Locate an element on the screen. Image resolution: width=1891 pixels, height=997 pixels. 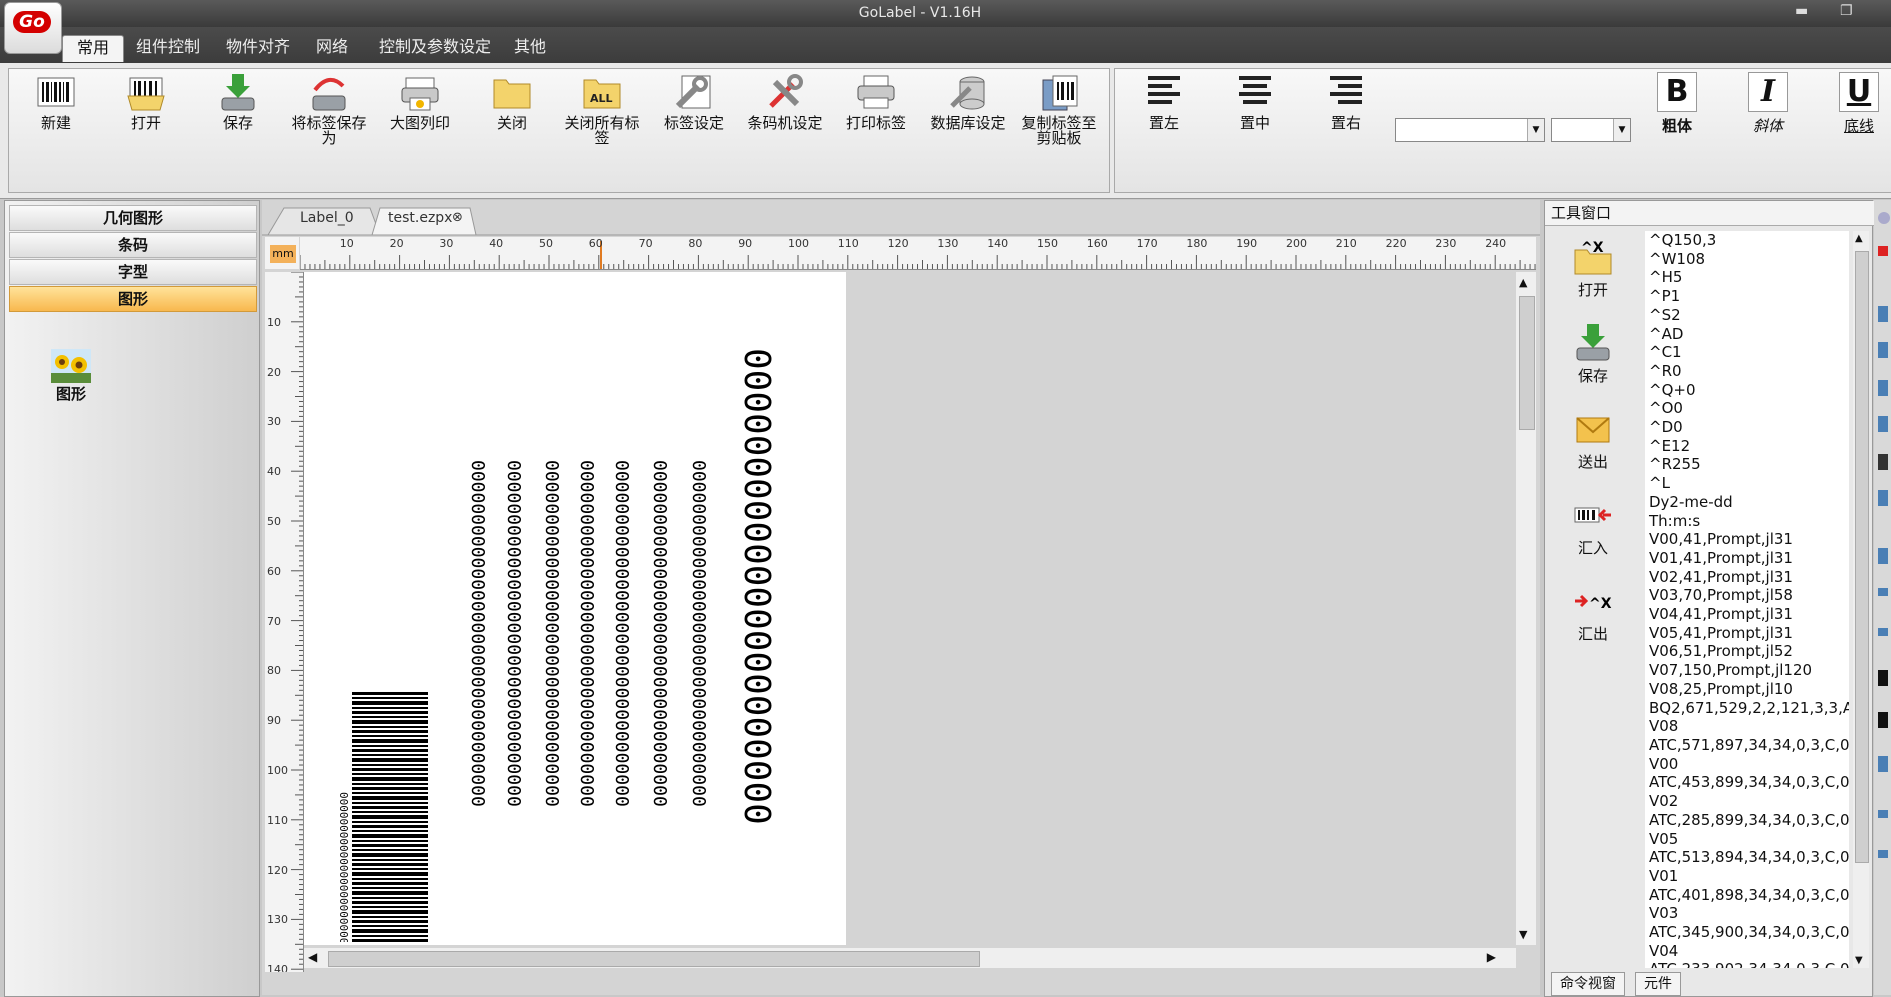
save-button: 保存 is located at coordinates (238, 101).